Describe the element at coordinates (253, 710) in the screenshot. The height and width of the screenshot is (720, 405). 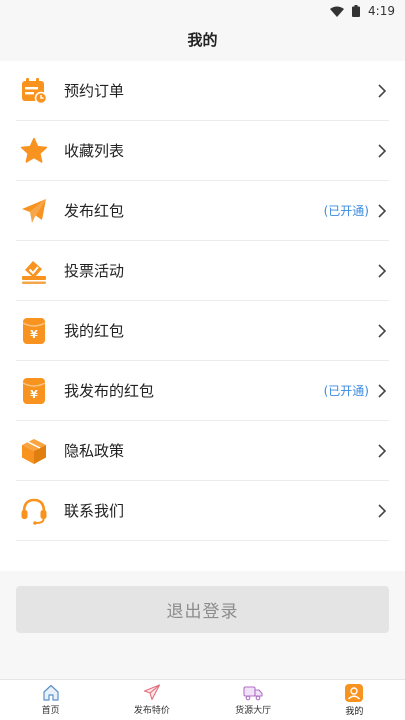
I see `tab-label: 货源大厅` at that location.